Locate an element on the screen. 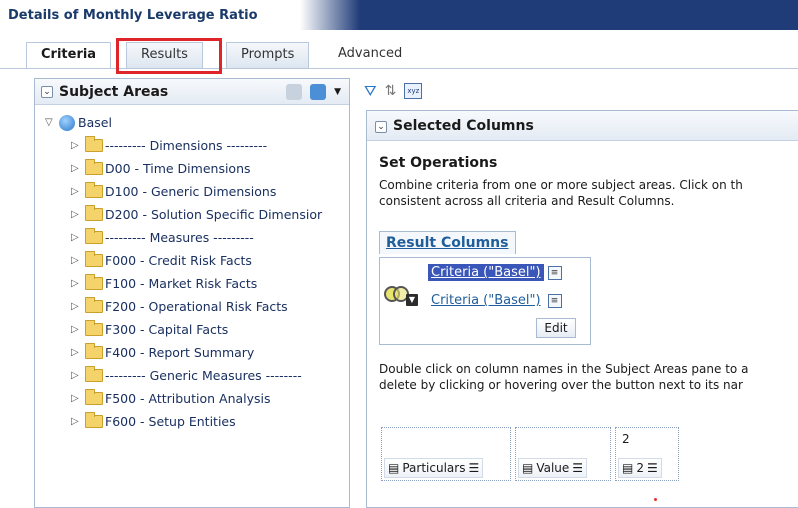 This screenshot has height=508, width=798. subject-area-icon is located at coordinates (67, 122).